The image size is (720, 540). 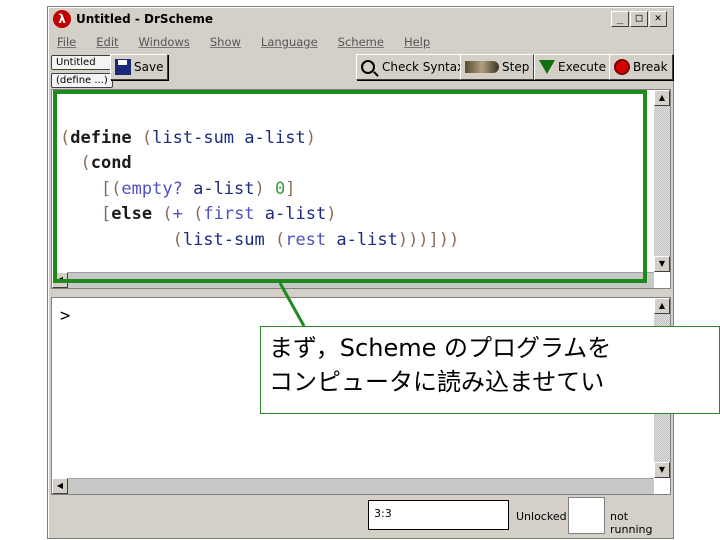 I want to click on cursor-position: 3:3, so click(x=438, y=515).